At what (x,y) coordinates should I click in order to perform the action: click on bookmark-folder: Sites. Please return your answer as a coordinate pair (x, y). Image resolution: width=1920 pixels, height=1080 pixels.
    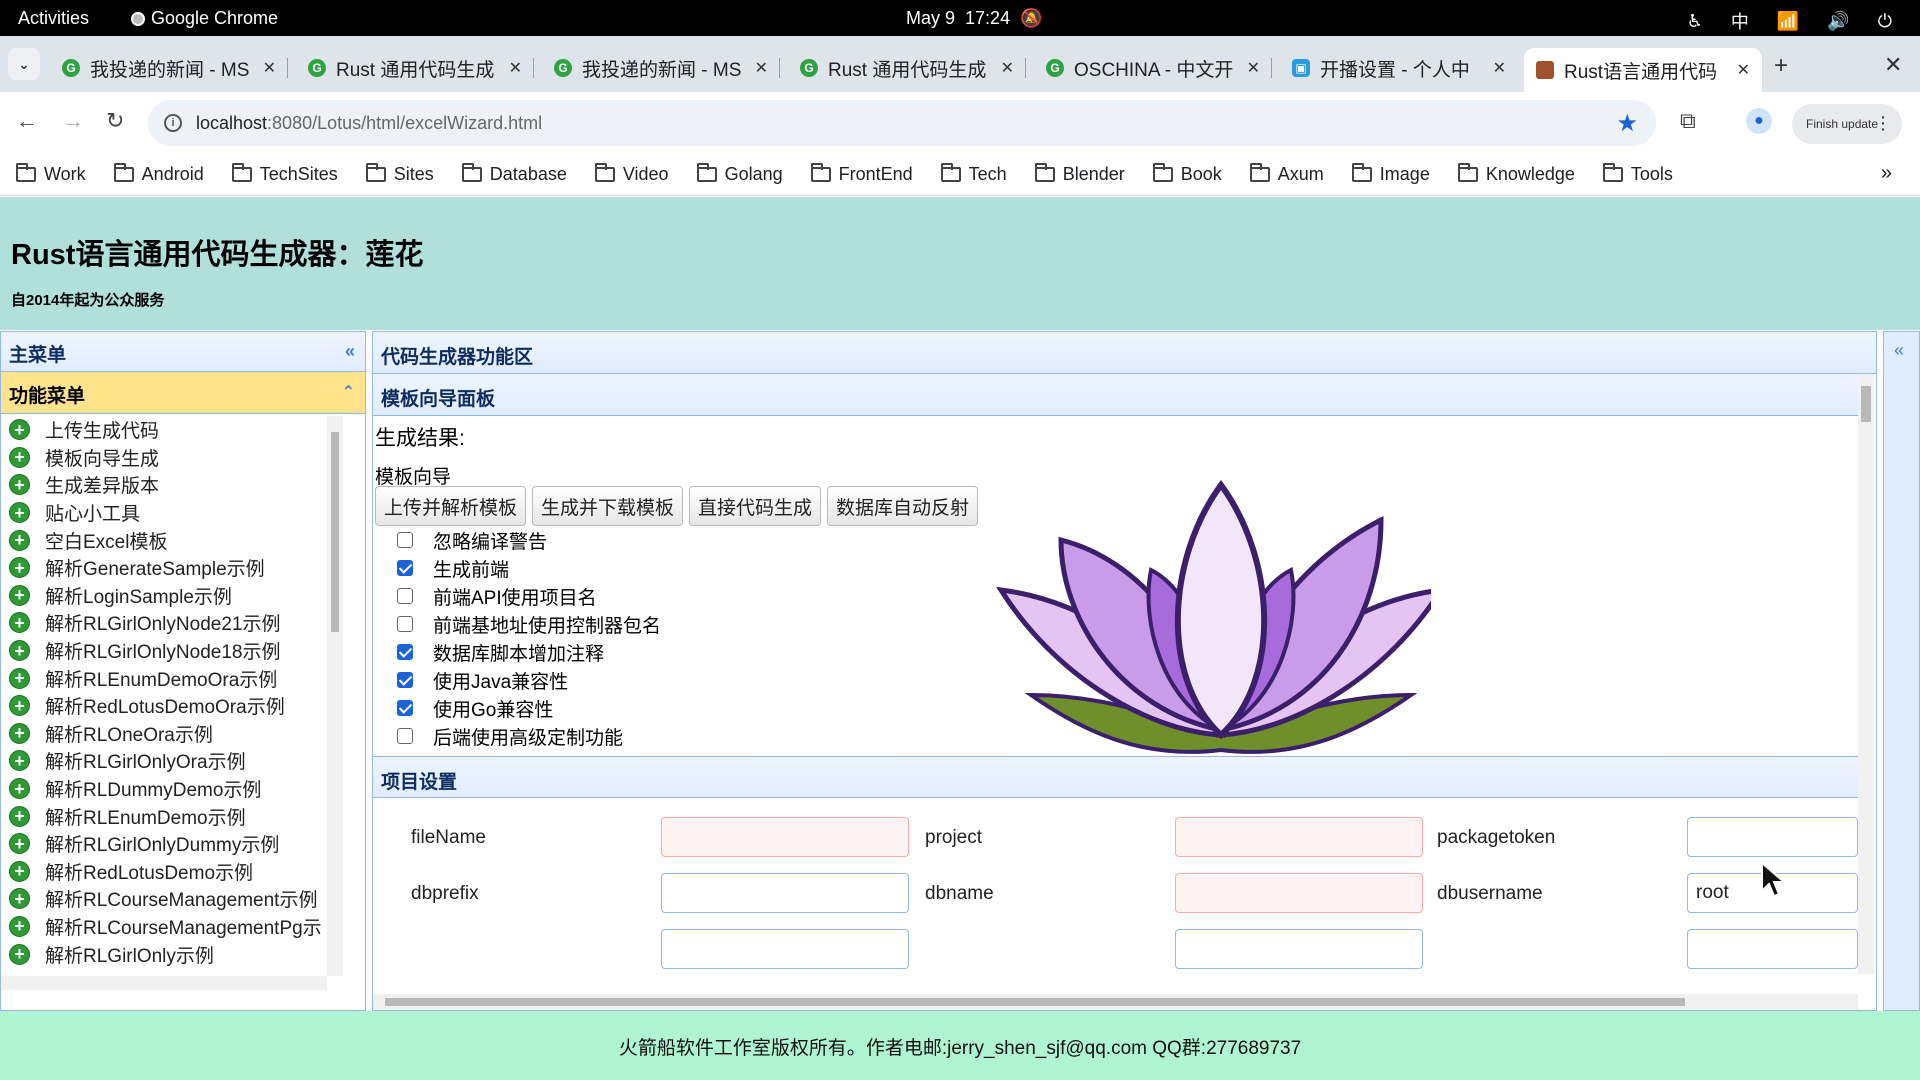
    Looking at the image, I should click on (399, 174).